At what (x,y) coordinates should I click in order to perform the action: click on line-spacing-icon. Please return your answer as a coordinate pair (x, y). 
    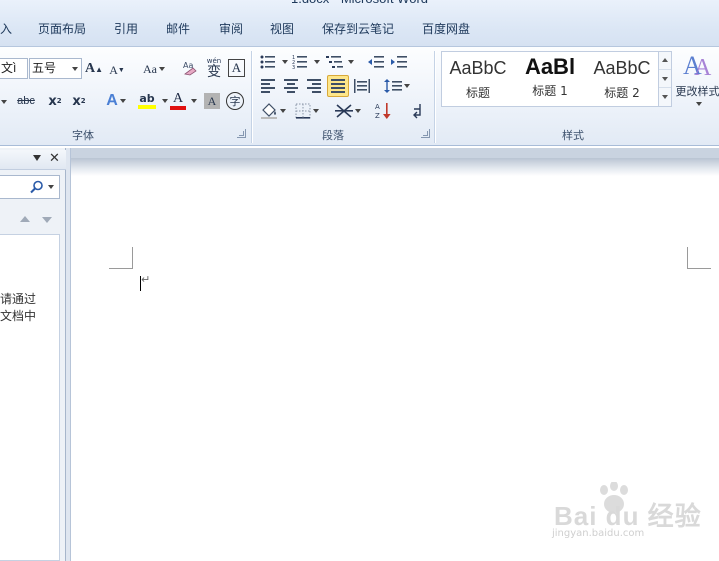
    Looking at the image, I should click on (393, 86).